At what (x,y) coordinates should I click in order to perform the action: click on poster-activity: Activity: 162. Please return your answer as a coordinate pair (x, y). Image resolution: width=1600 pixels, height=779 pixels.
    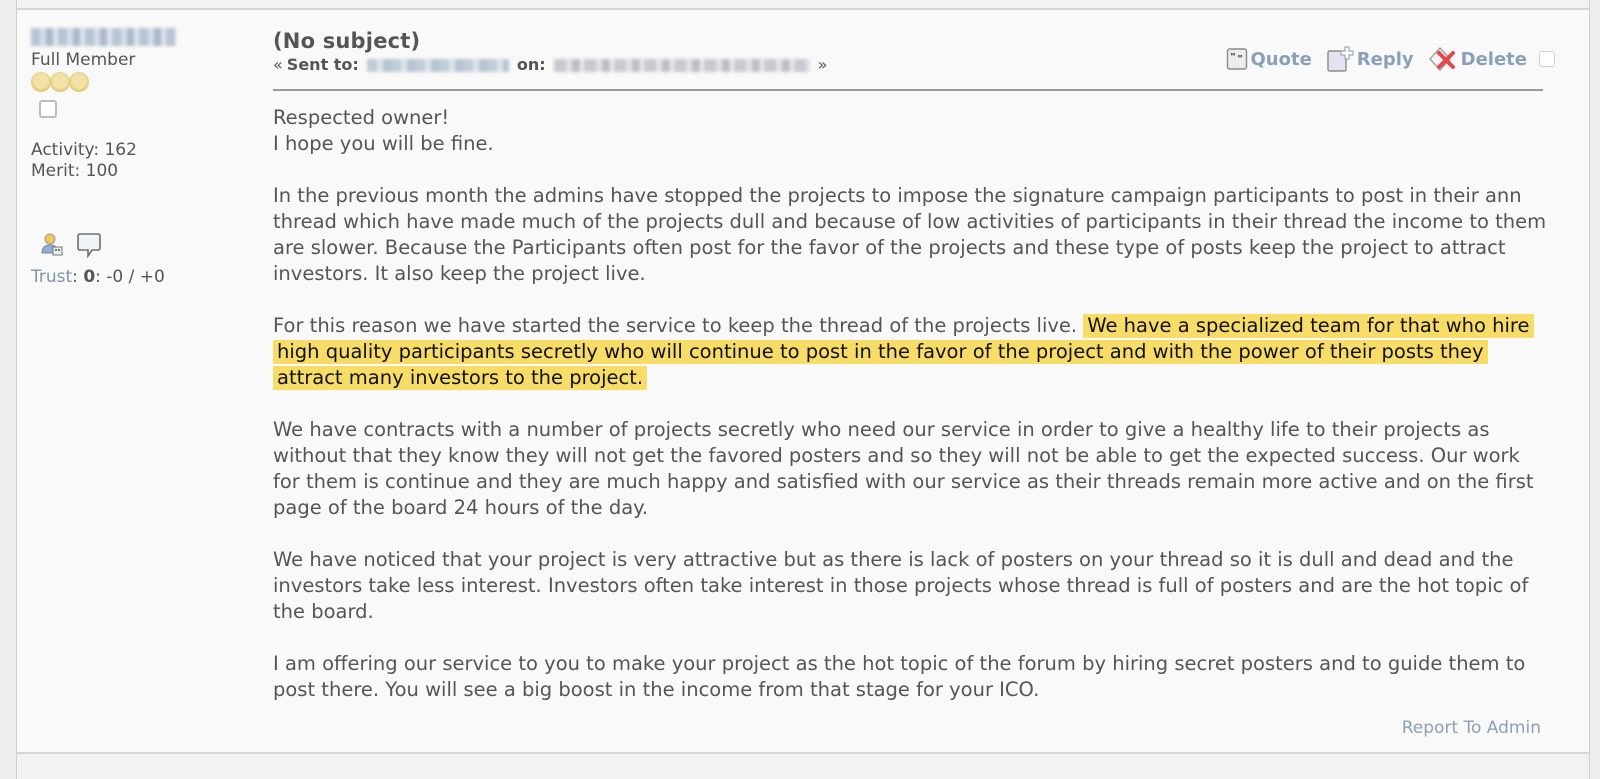
    Looking at the image, I should click on (84, 150).